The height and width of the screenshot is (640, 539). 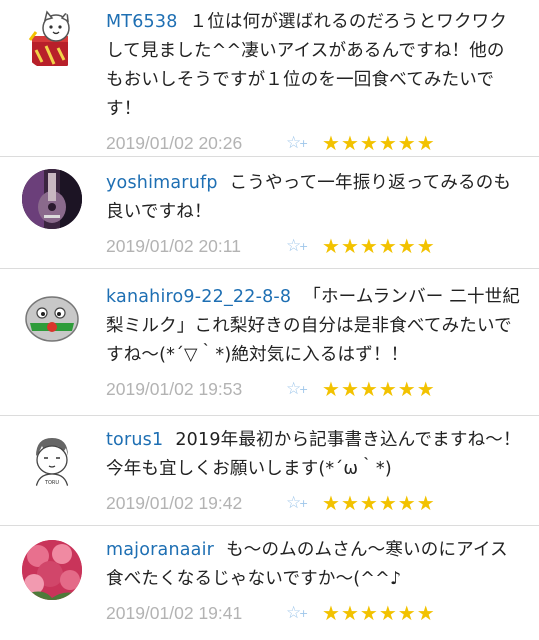 I want to click on user-avatar: TORU, so click(x=52, y=460).